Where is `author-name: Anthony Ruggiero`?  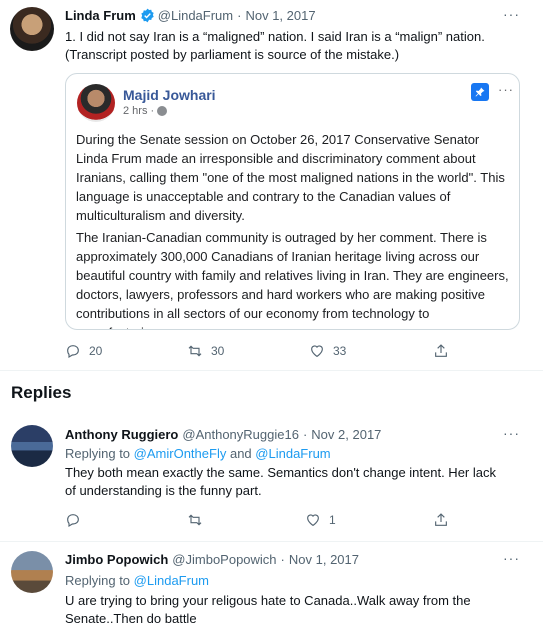 author-name: Anthony Ruggiero is located at coordinates (121, 434).